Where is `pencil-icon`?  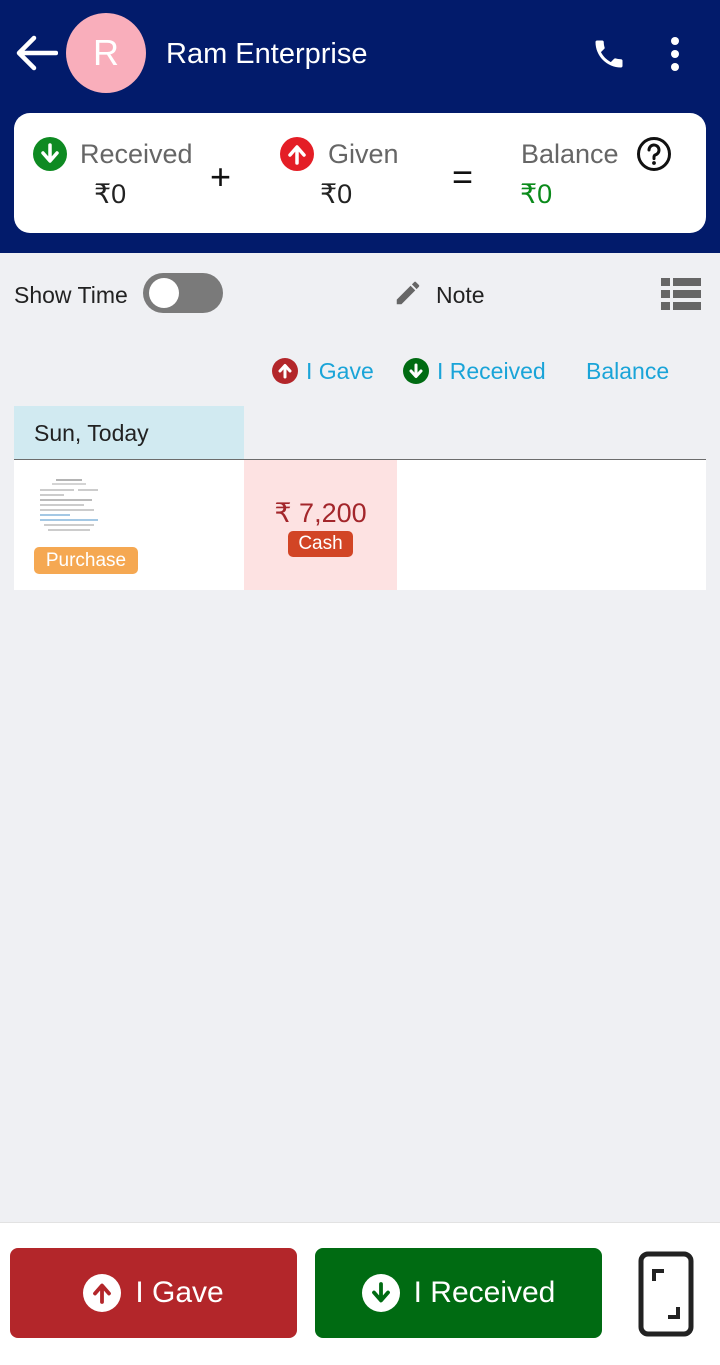
pencil-icon is located at coordinates (408, 293).